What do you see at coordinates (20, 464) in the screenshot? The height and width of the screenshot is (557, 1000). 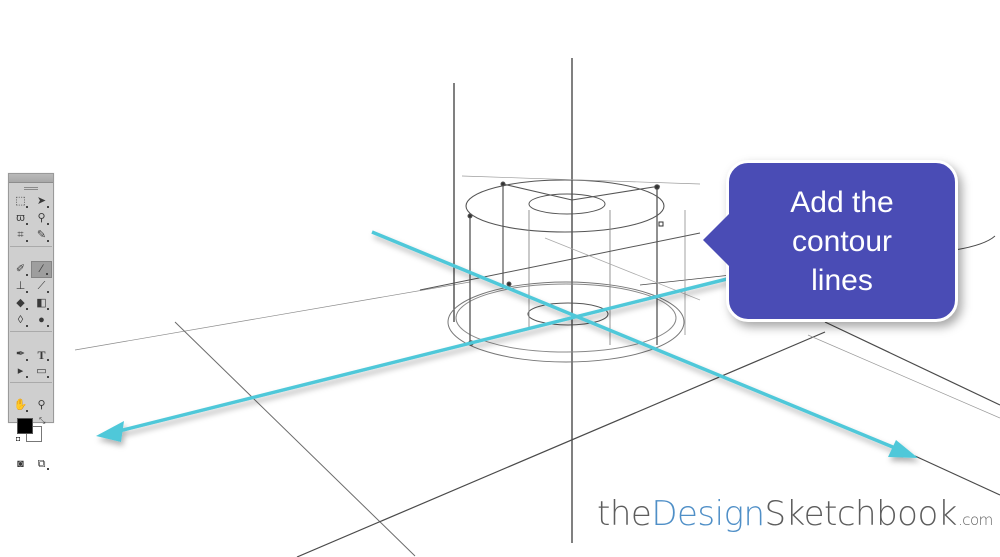 I see `quick-mask-mode-icon: ◙` at bounding box center [20, 464].